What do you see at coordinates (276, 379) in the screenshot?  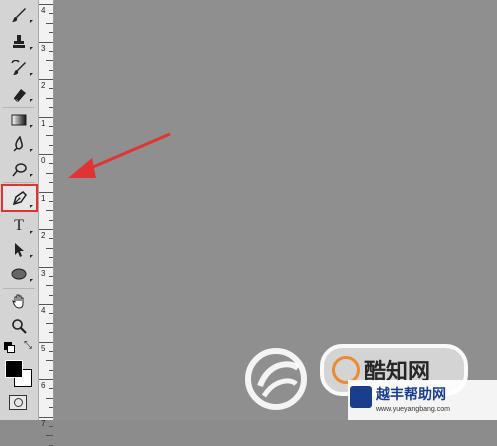 I see `watermark-swirl-logo` at bounding box center [276, 379].